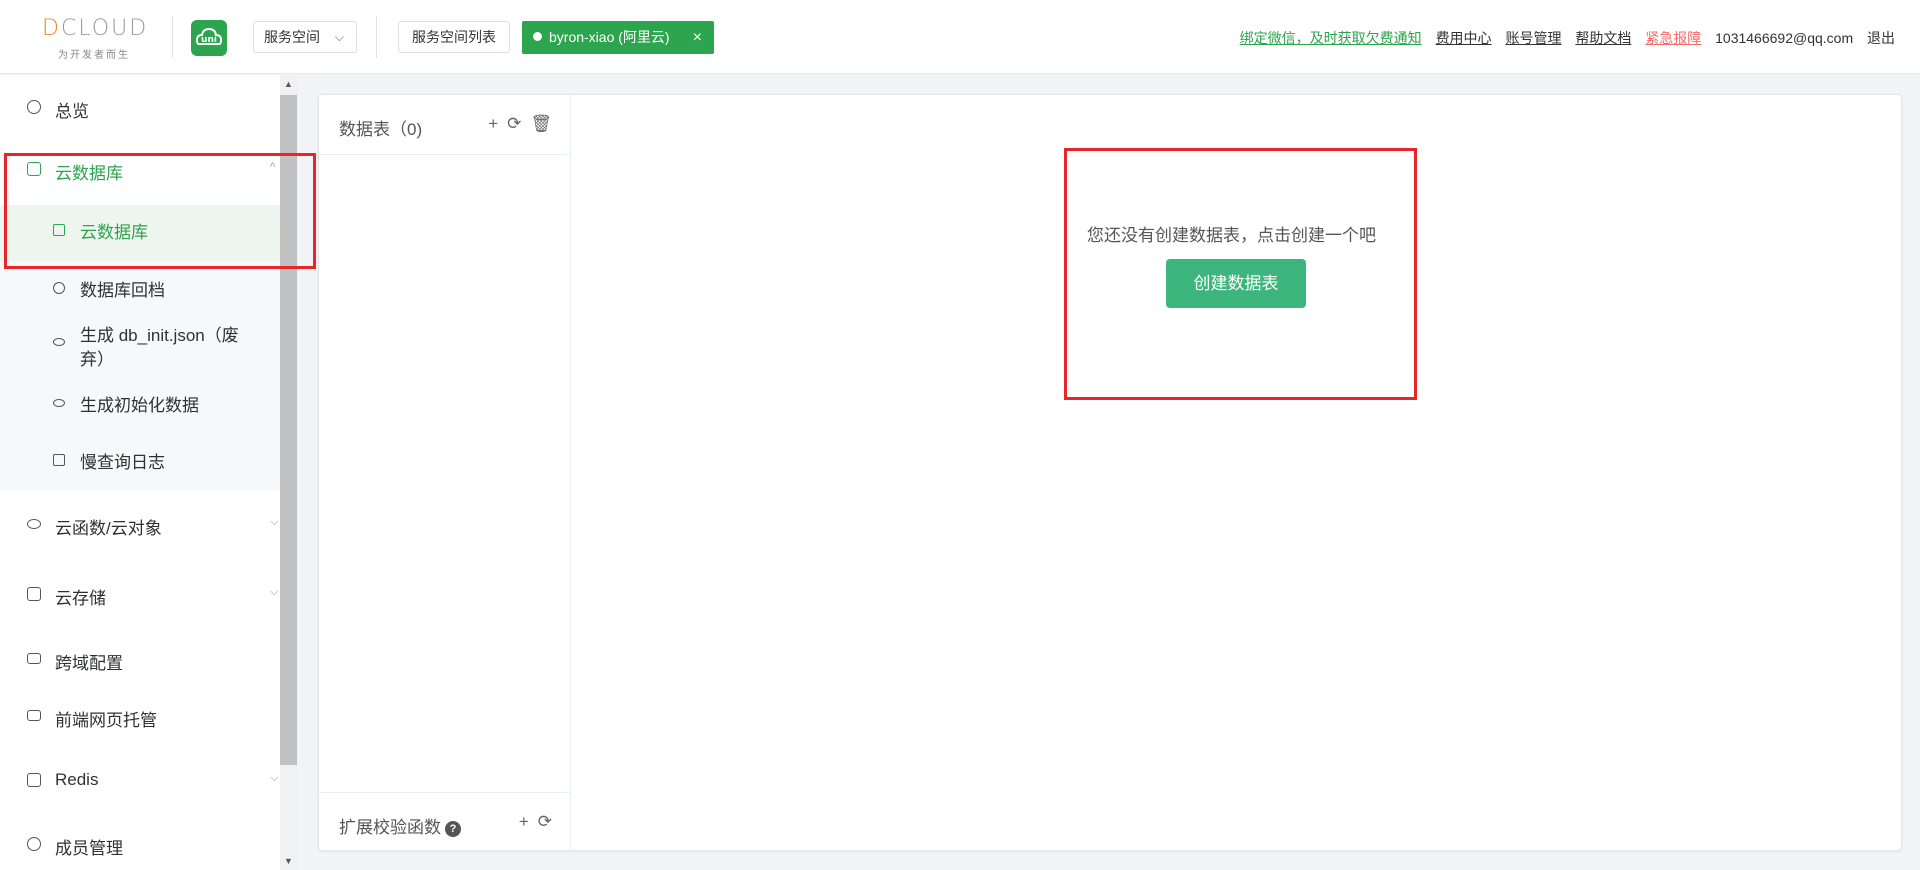 This screenshot has width=1920, height=870. I want to click on config-icon, so click(34, 658).